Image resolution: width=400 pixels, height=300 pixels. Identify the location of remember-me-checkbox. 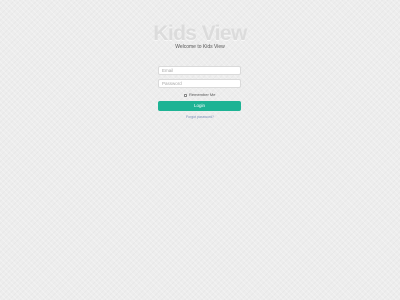
(185, 95).